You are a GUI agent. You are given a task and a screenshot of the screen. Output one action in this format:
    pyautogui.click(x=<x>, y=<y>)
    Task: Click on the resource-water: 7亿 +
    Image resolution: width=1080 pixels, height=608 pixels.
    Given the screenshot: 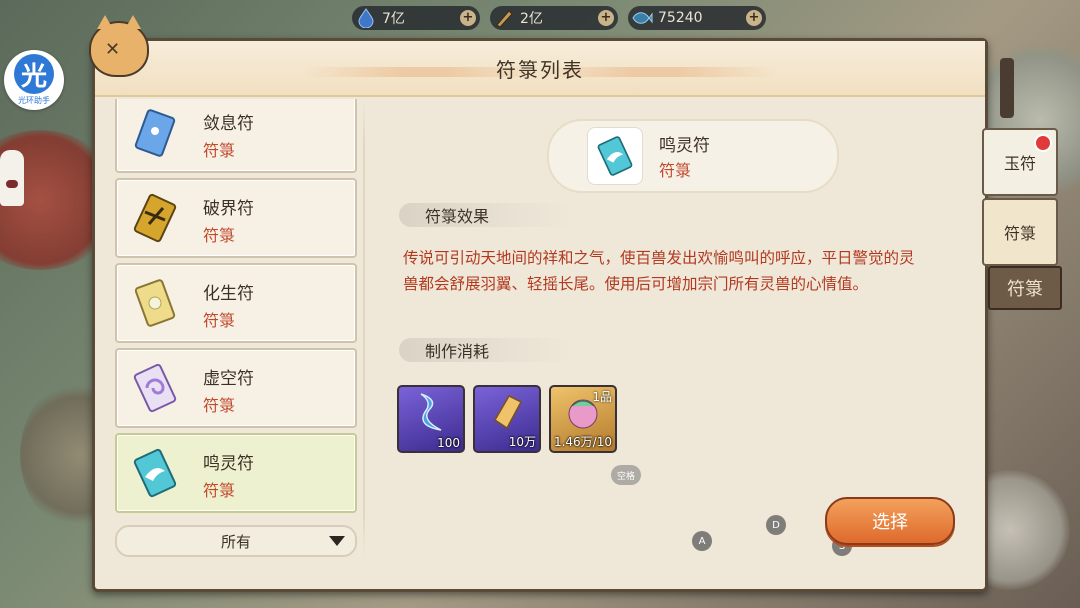 What is the action you would take?
    pyautogui.click(x=416, y=18)
    